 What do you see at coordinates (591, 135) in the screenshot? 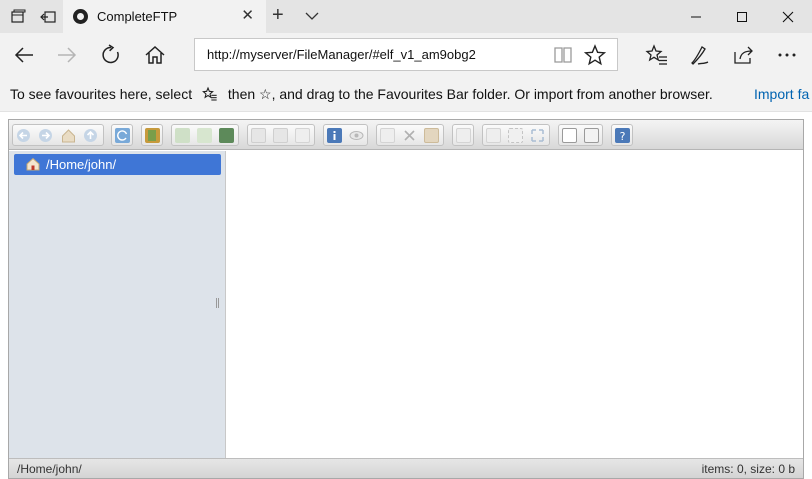
I see `list-view-icon` at bounding box center [591, 135].